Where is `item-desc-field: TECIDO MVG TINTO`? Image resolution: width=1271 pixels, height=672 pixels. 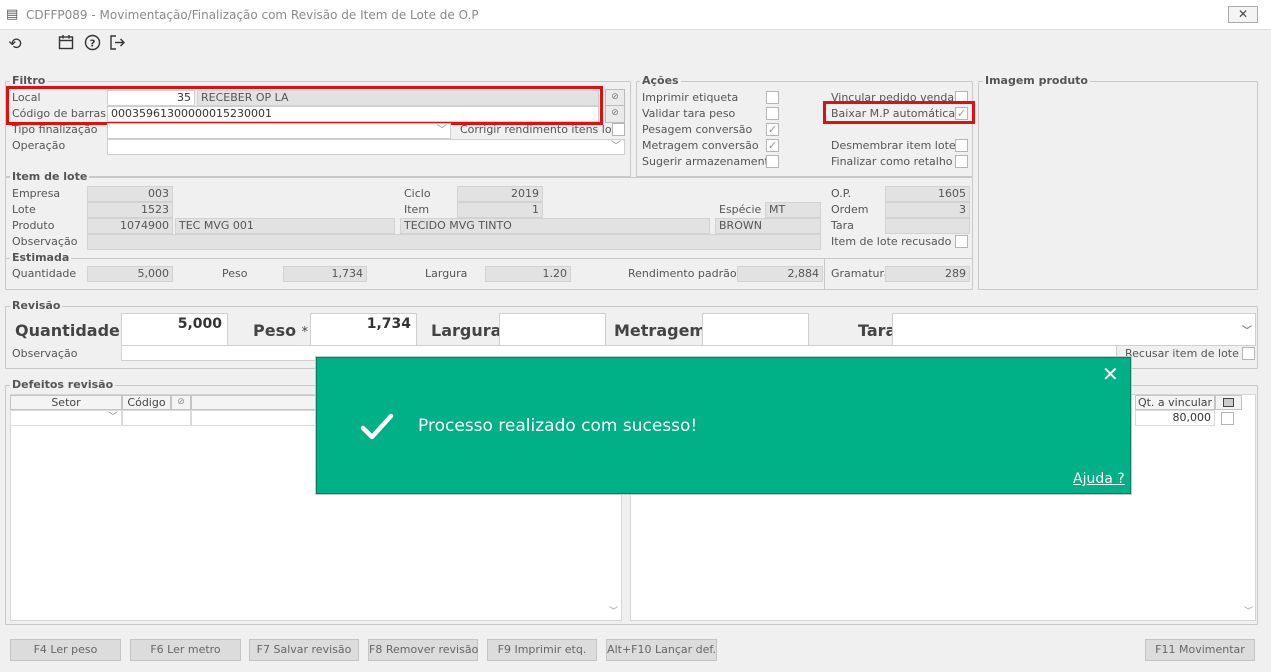
item-desc-field: TECIDO MVG TINTO is located at coordinates (555, 226).